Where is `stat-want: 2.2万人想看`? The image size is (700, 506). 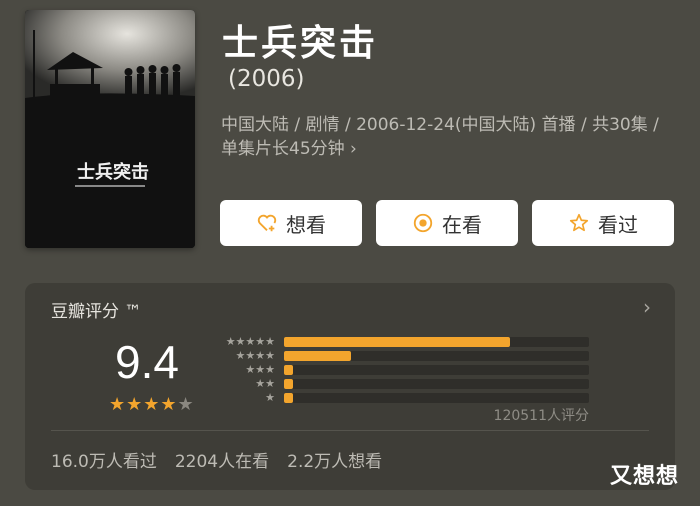
stat-want: 2.2万人想看 is located at coordinates (334, 459).